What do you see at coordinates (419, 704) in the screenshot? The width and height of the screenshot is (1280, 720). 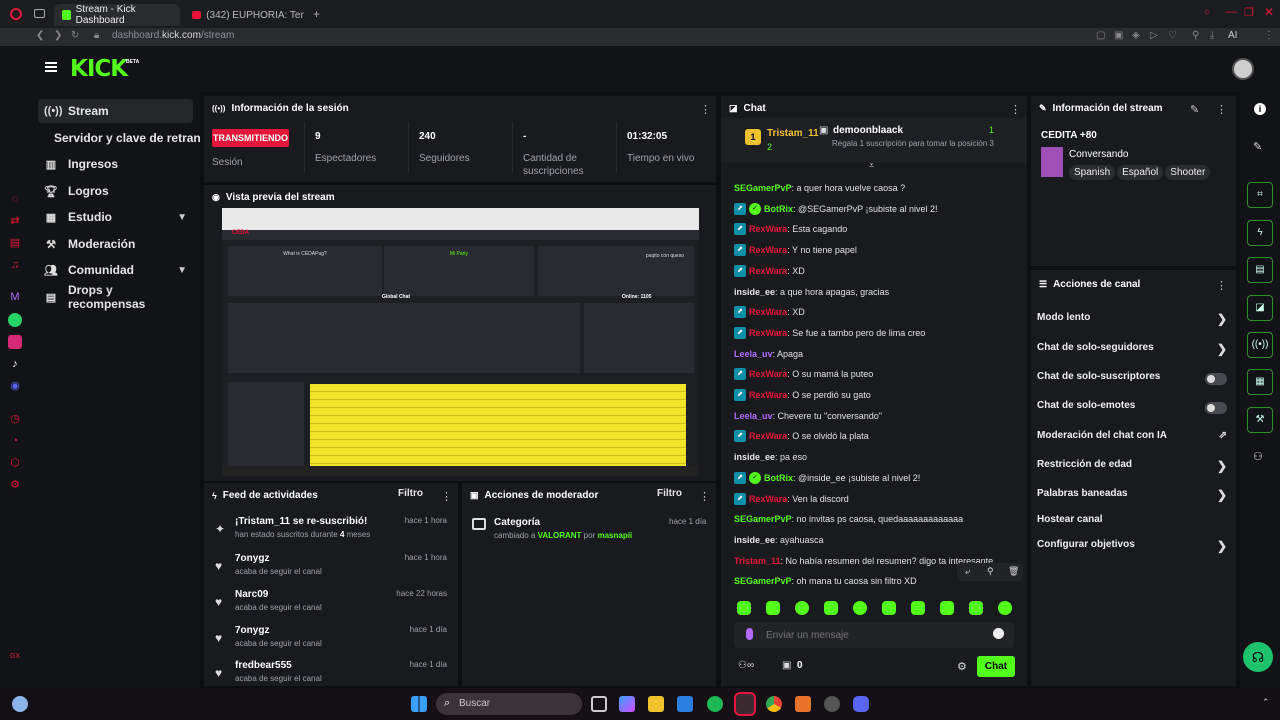 I see `windows-start-icon` at bounding box center [419, 704].